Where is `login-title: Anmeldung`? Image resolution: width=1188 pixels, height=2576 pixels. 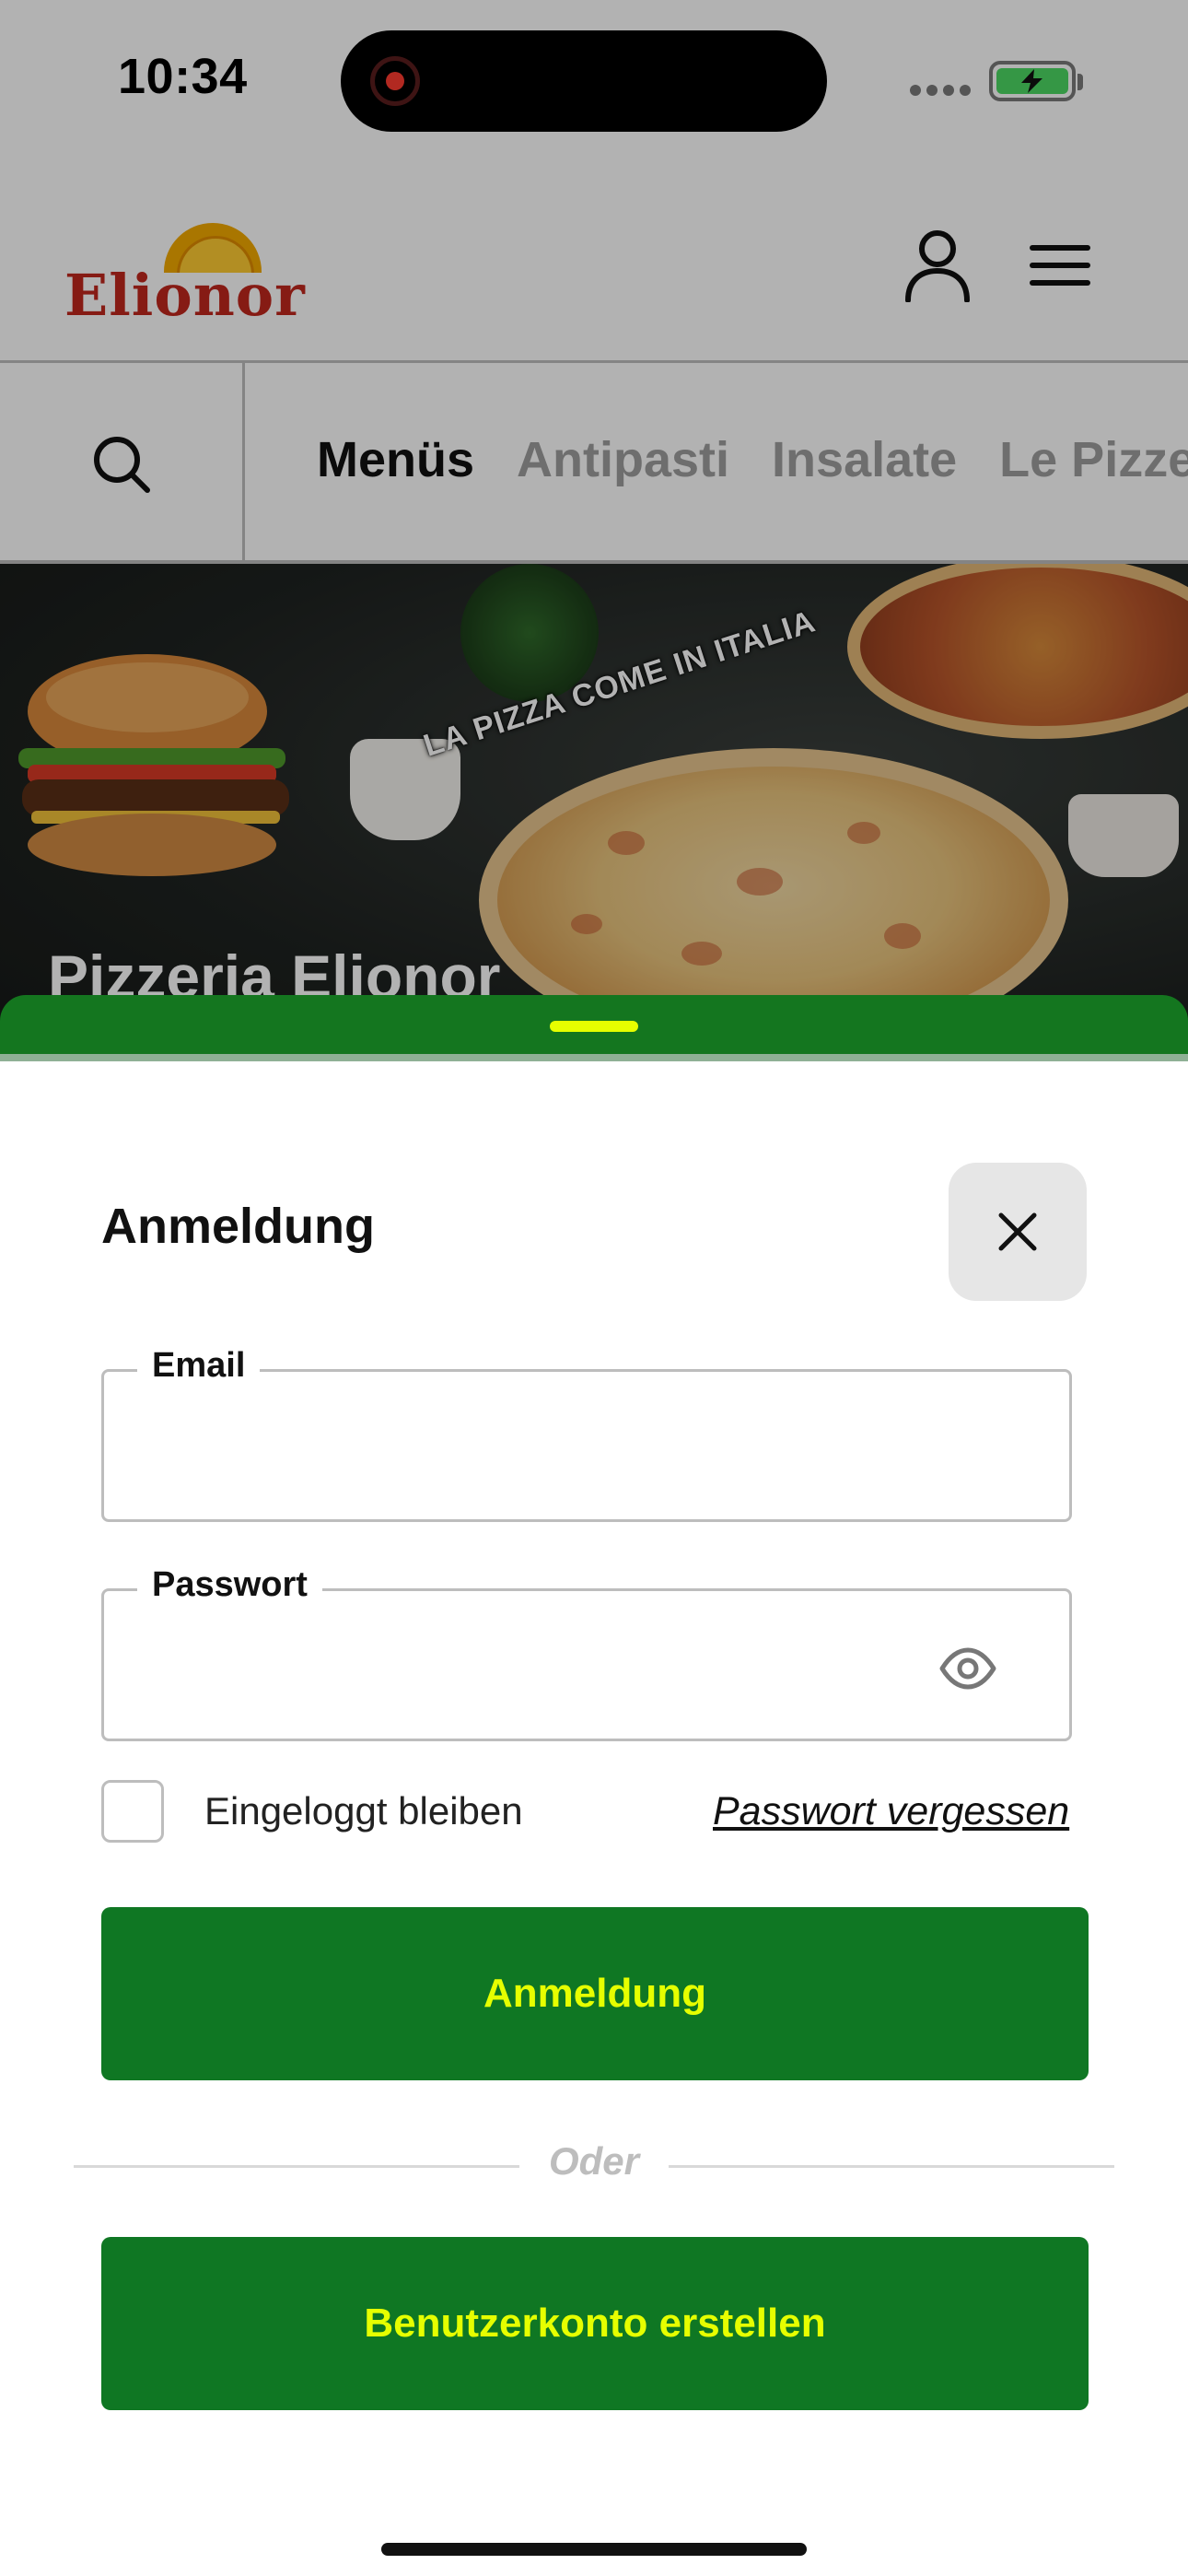 login-title: Anmeldung is located at coordinates (238, 1226).